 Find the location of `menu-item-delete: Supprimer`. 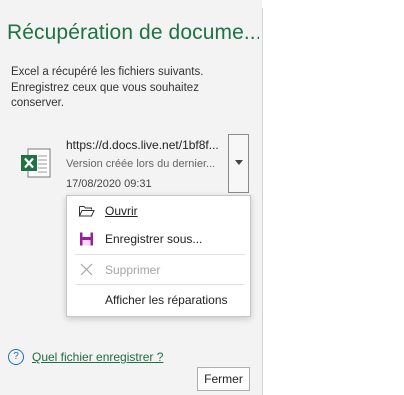

menu-item-delete: Supprimer is located at coordinates (158, 270).